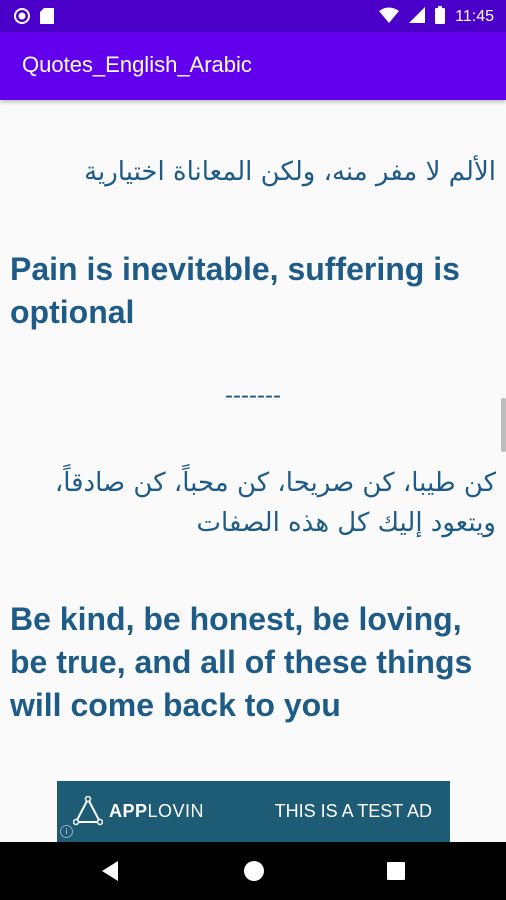 The height and width of the screenshot is (900, 506). Describe the element at coordinates (137, 64) in the screenshot. I see `app-title: Quotes_English_Arabic` at that location.